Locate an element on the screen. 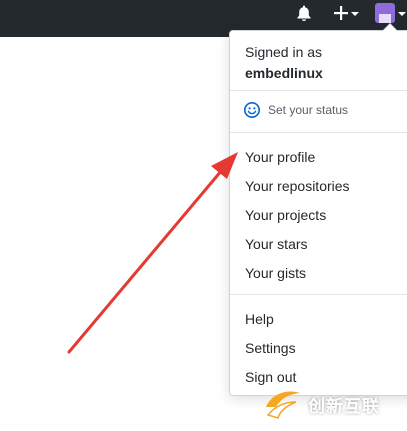 This screenshot has height=431, width=407. watermark-text: 创新互联 is located at coordinates (344, 406).